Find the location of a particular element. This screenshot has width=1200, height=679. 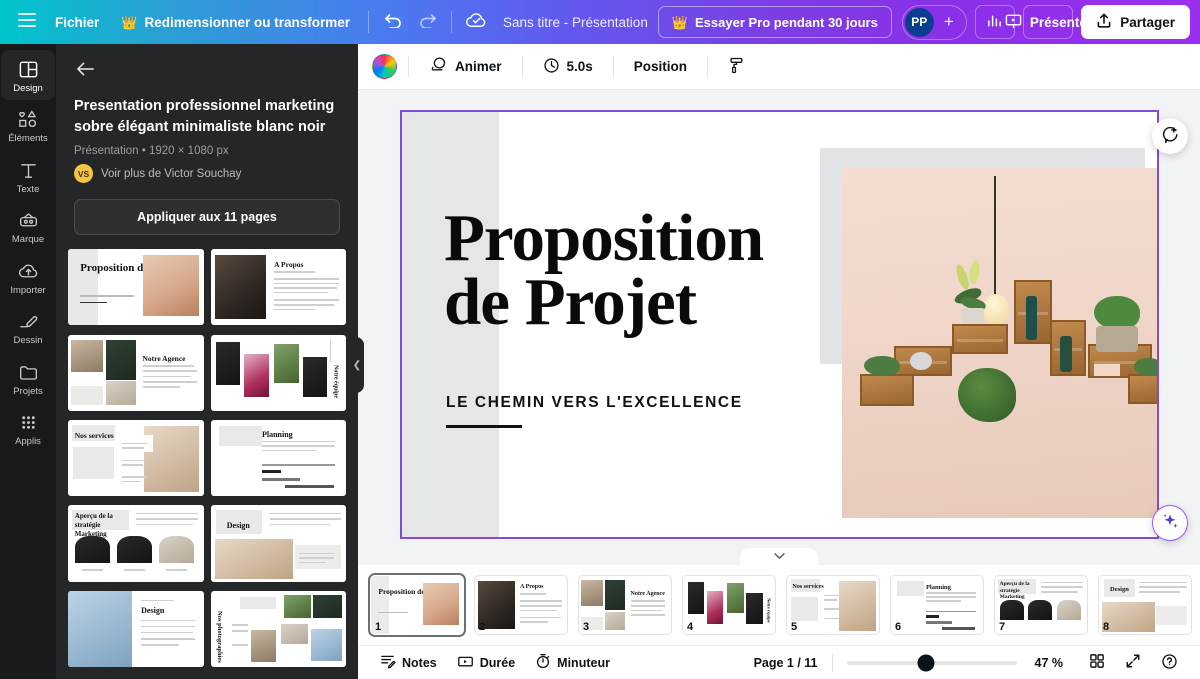

template-title: A Propos is located at coordinates (289, 264).